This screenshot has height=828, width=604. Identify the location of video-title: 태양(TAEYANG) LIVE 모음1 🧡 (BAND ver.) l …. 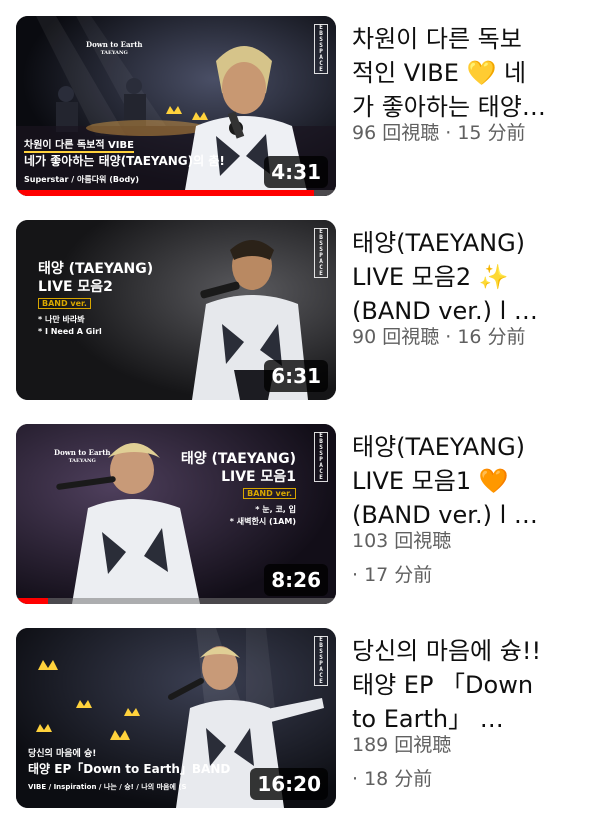
(472, 481).